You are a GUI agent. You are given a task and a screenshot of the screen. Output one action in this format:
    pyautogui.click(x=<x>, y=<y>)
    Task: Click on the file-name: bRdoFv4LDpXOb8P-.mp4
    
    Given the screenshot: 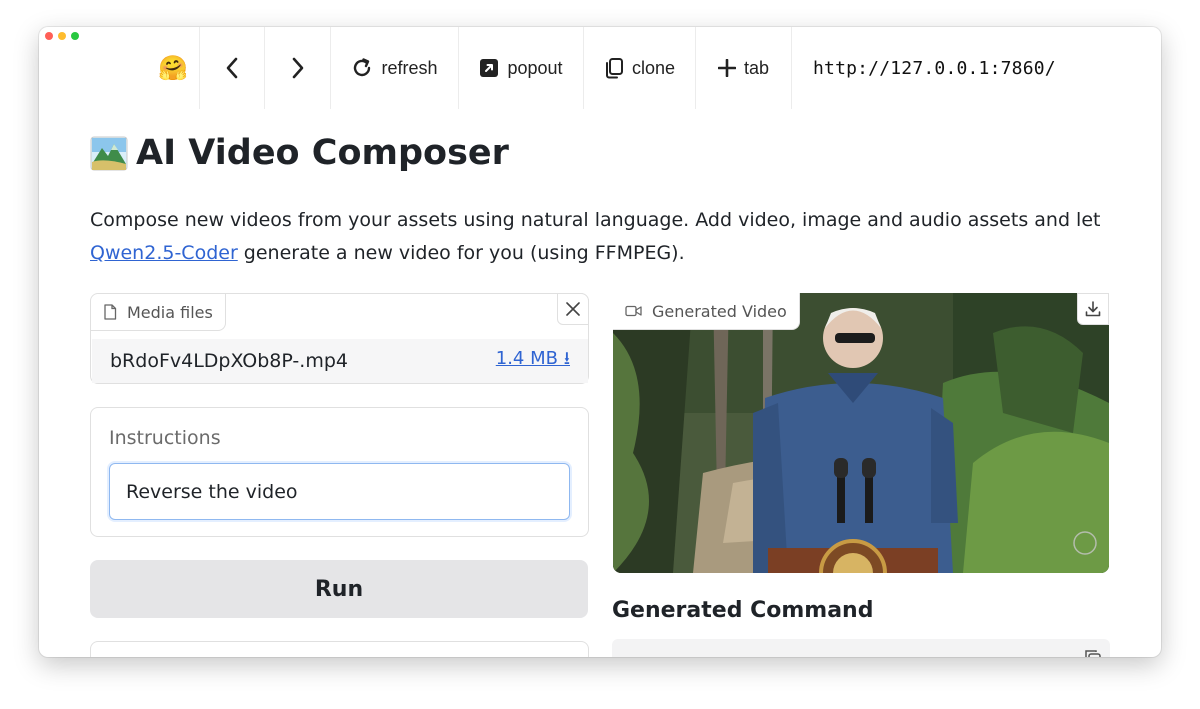 What is the action you would take?
    pyautogui.click(x=229, y=361)
    